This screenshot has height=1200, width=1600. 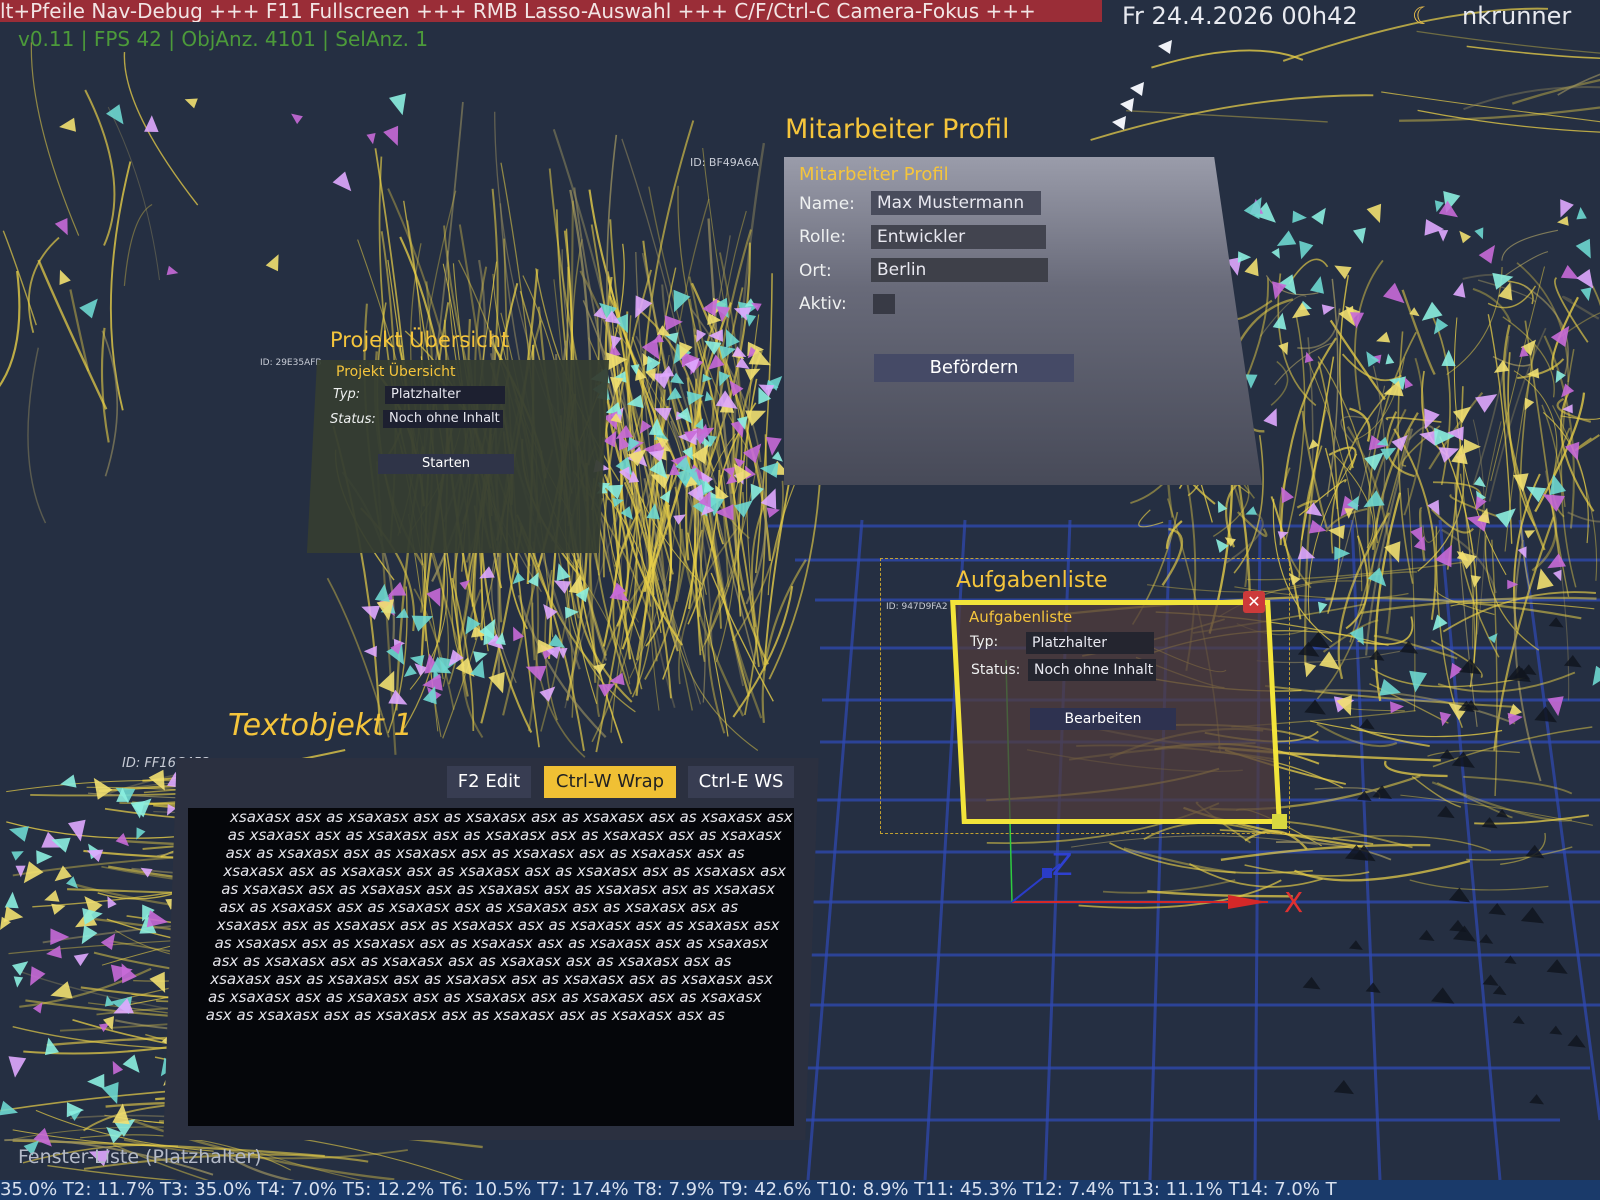 What do you see at coordinates (1090, 643) in the screenshot?
I see `task-type-field: Platzhalter` at bounding box center [1090, 643].